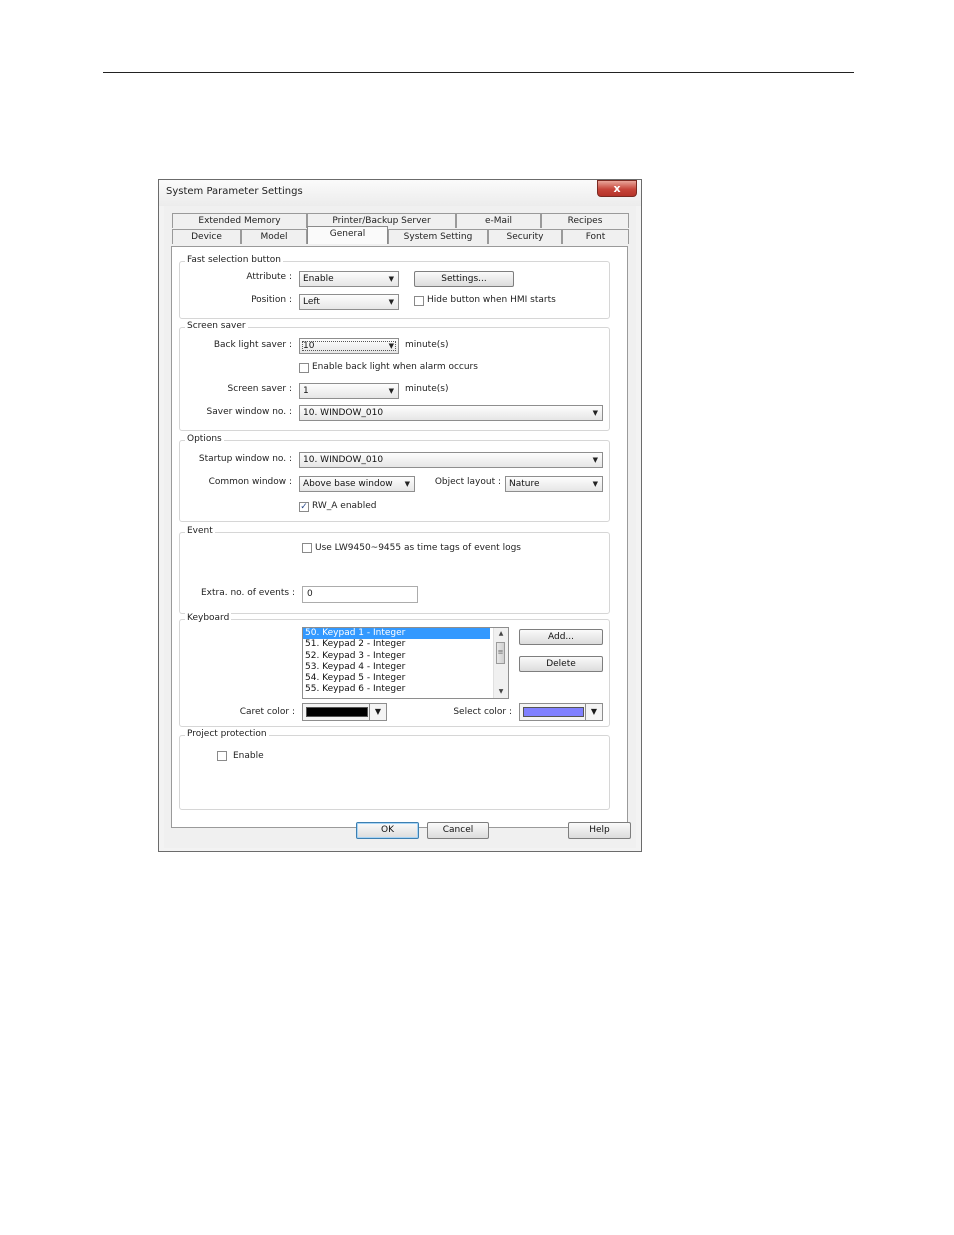 The image size is (954, 1235). What do you see at coordinates (458, 830) in the screenshot?
I see `cancel-button: Cancel` at bounding box center [458, 830].